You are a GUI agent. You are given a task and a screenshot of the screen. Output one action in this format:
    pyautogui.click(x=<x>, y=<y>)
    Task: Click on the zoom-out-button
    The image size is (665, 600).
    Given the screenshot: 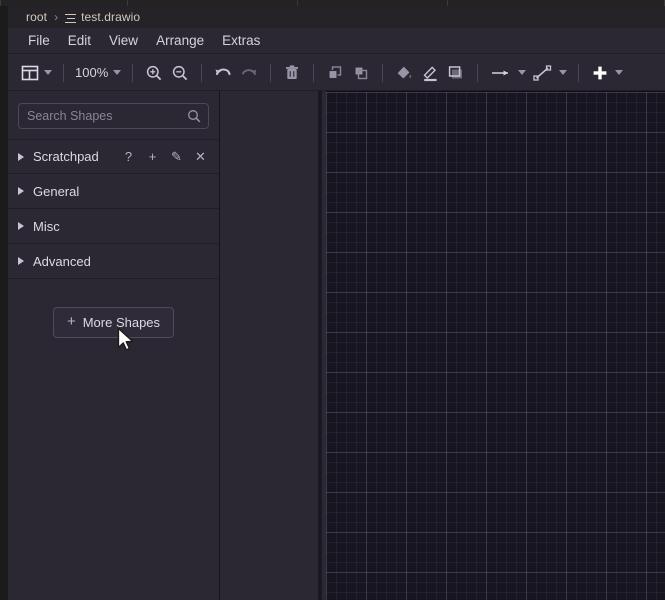 What is the action you would take?
    pyautogui.click(x=180, y=73)
    